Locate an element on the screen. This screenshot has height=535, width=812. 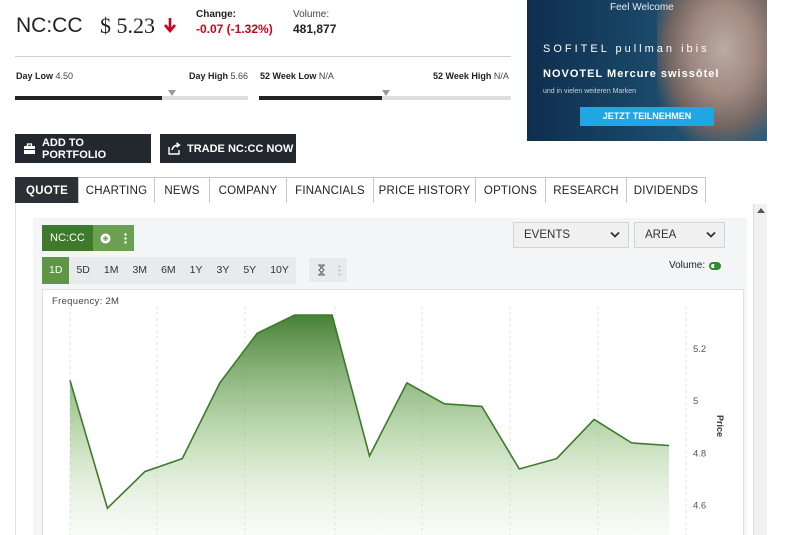
y-axis-title: Price is located at coordinates (720, 426).